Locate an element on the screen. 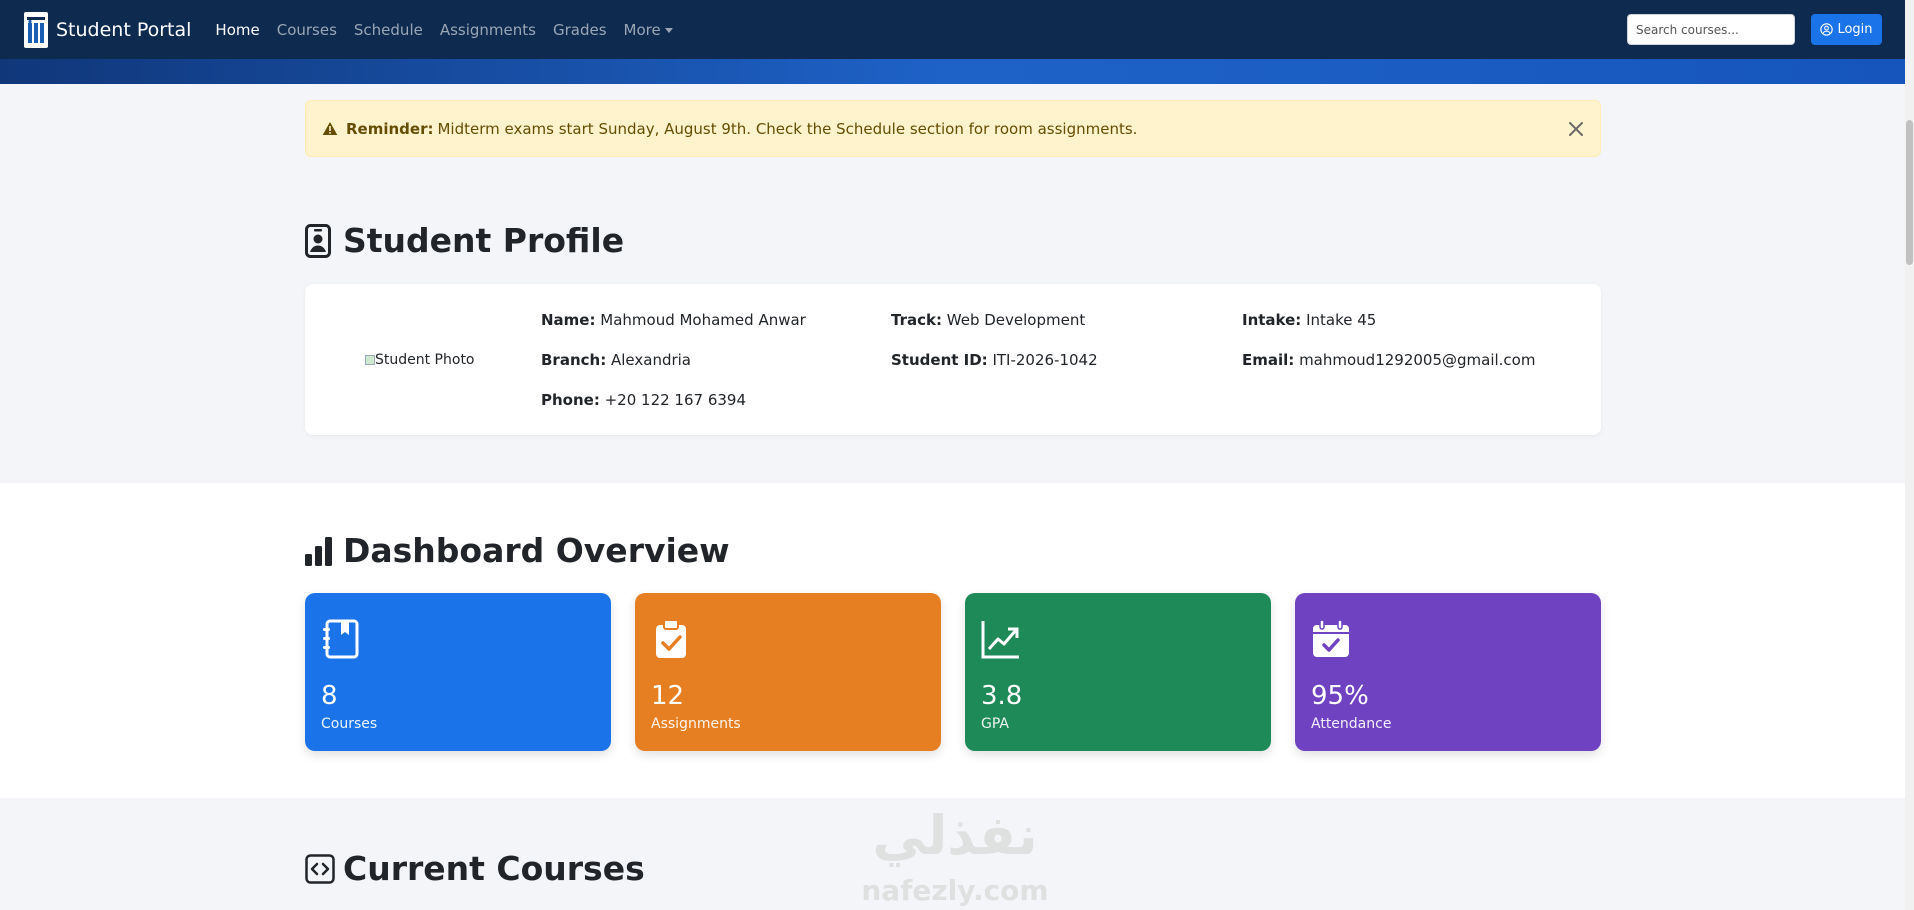  svg-text: nafezly.com is located at coordinates (954, 890).